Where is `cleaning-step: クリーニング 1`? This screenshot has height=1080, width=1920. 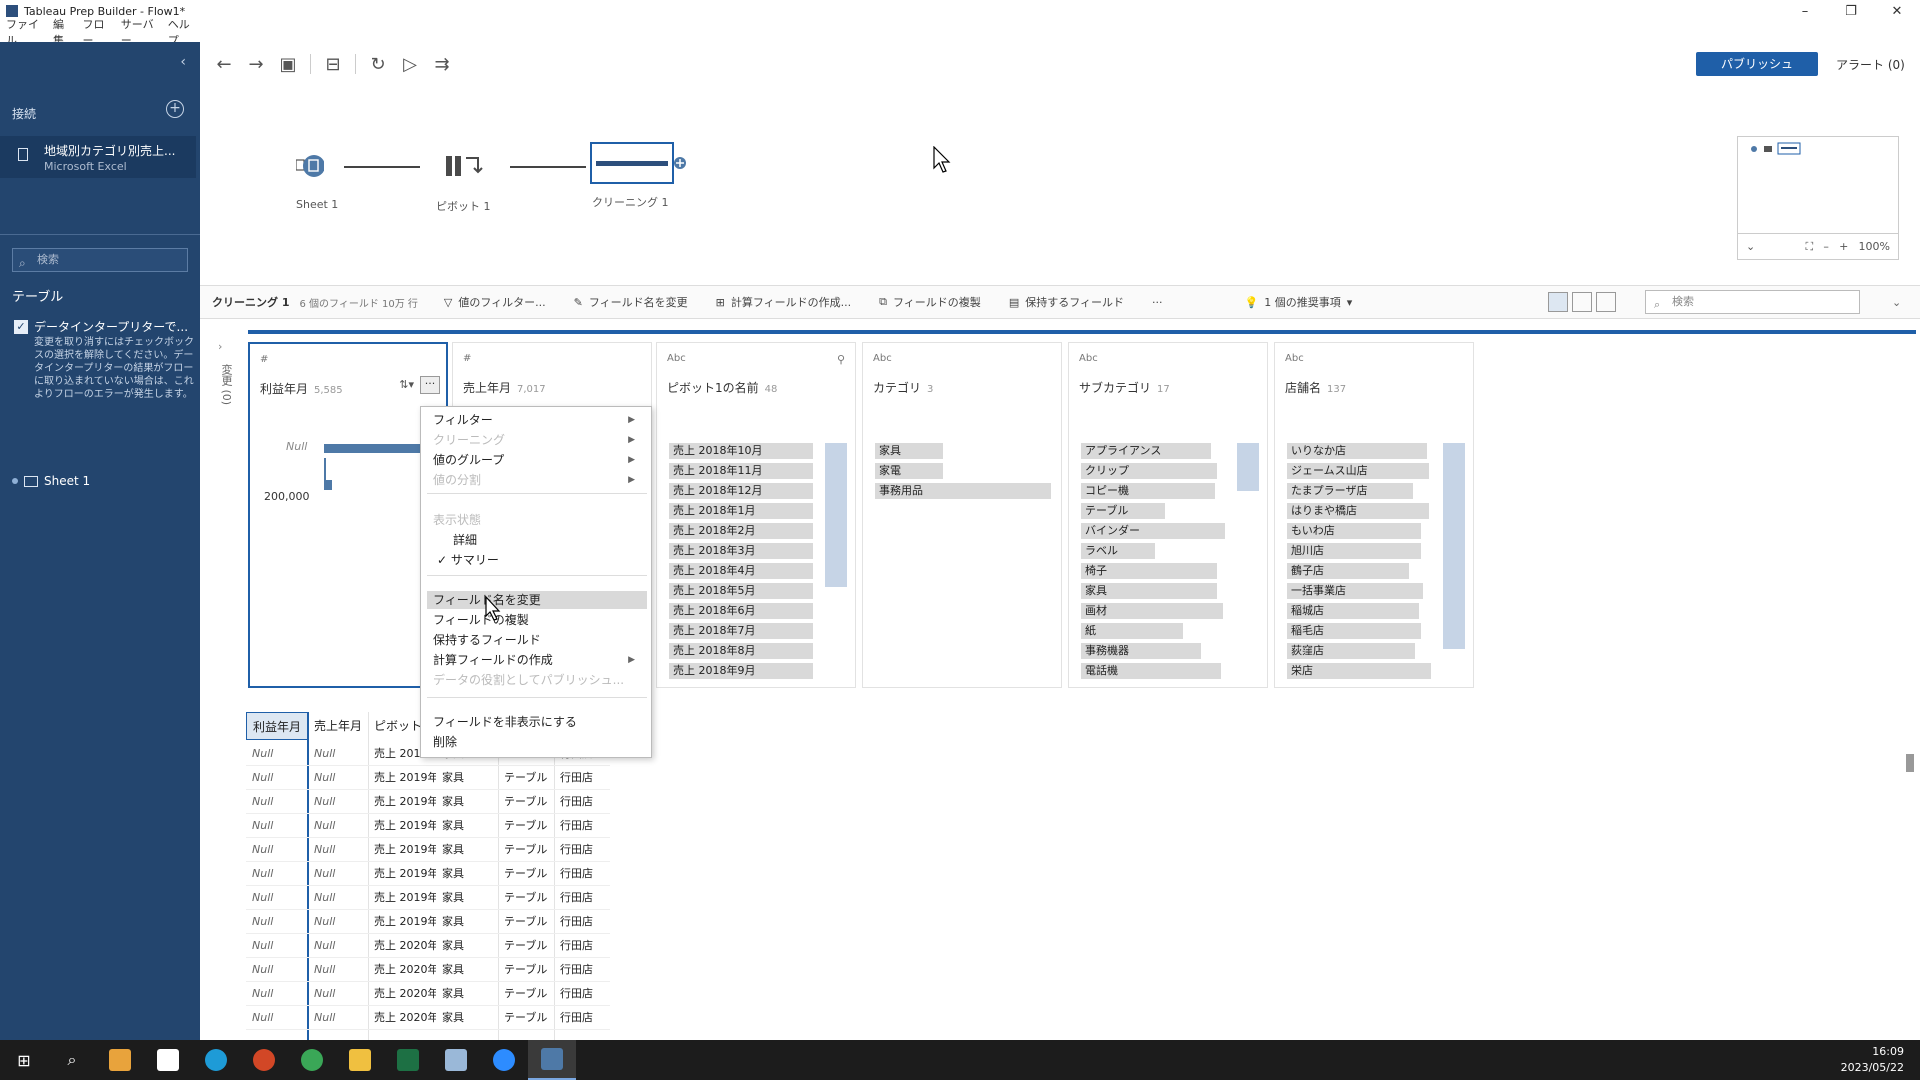
cleaning-step: クリーニング 1 is located at coordinates (638, 175).